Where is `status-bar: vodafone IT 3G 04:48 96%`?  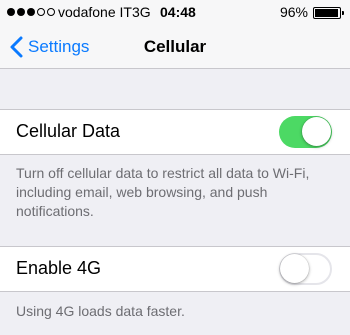 status-bar: vodafone IT 3G 04:48 96% is located at coordinates (175, 12).